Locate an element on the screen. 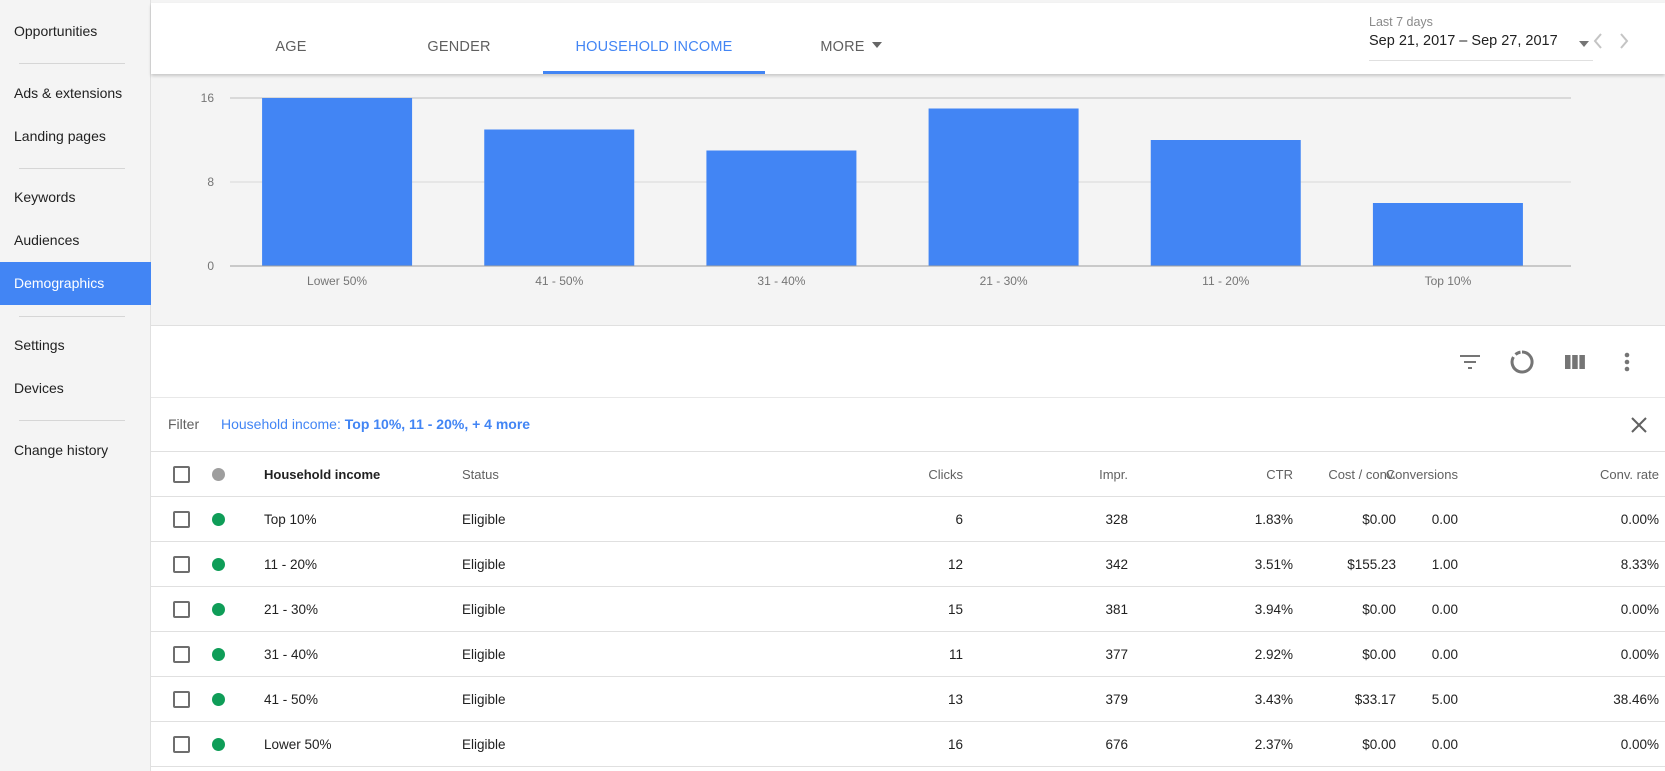  bar-31-40- is located at coordinates (781, 208).